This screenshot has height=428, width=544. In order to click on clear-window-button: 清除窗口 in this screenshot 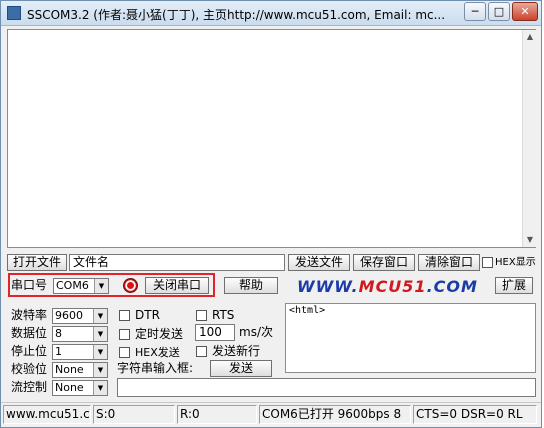, I will do `click(449, 262)`.